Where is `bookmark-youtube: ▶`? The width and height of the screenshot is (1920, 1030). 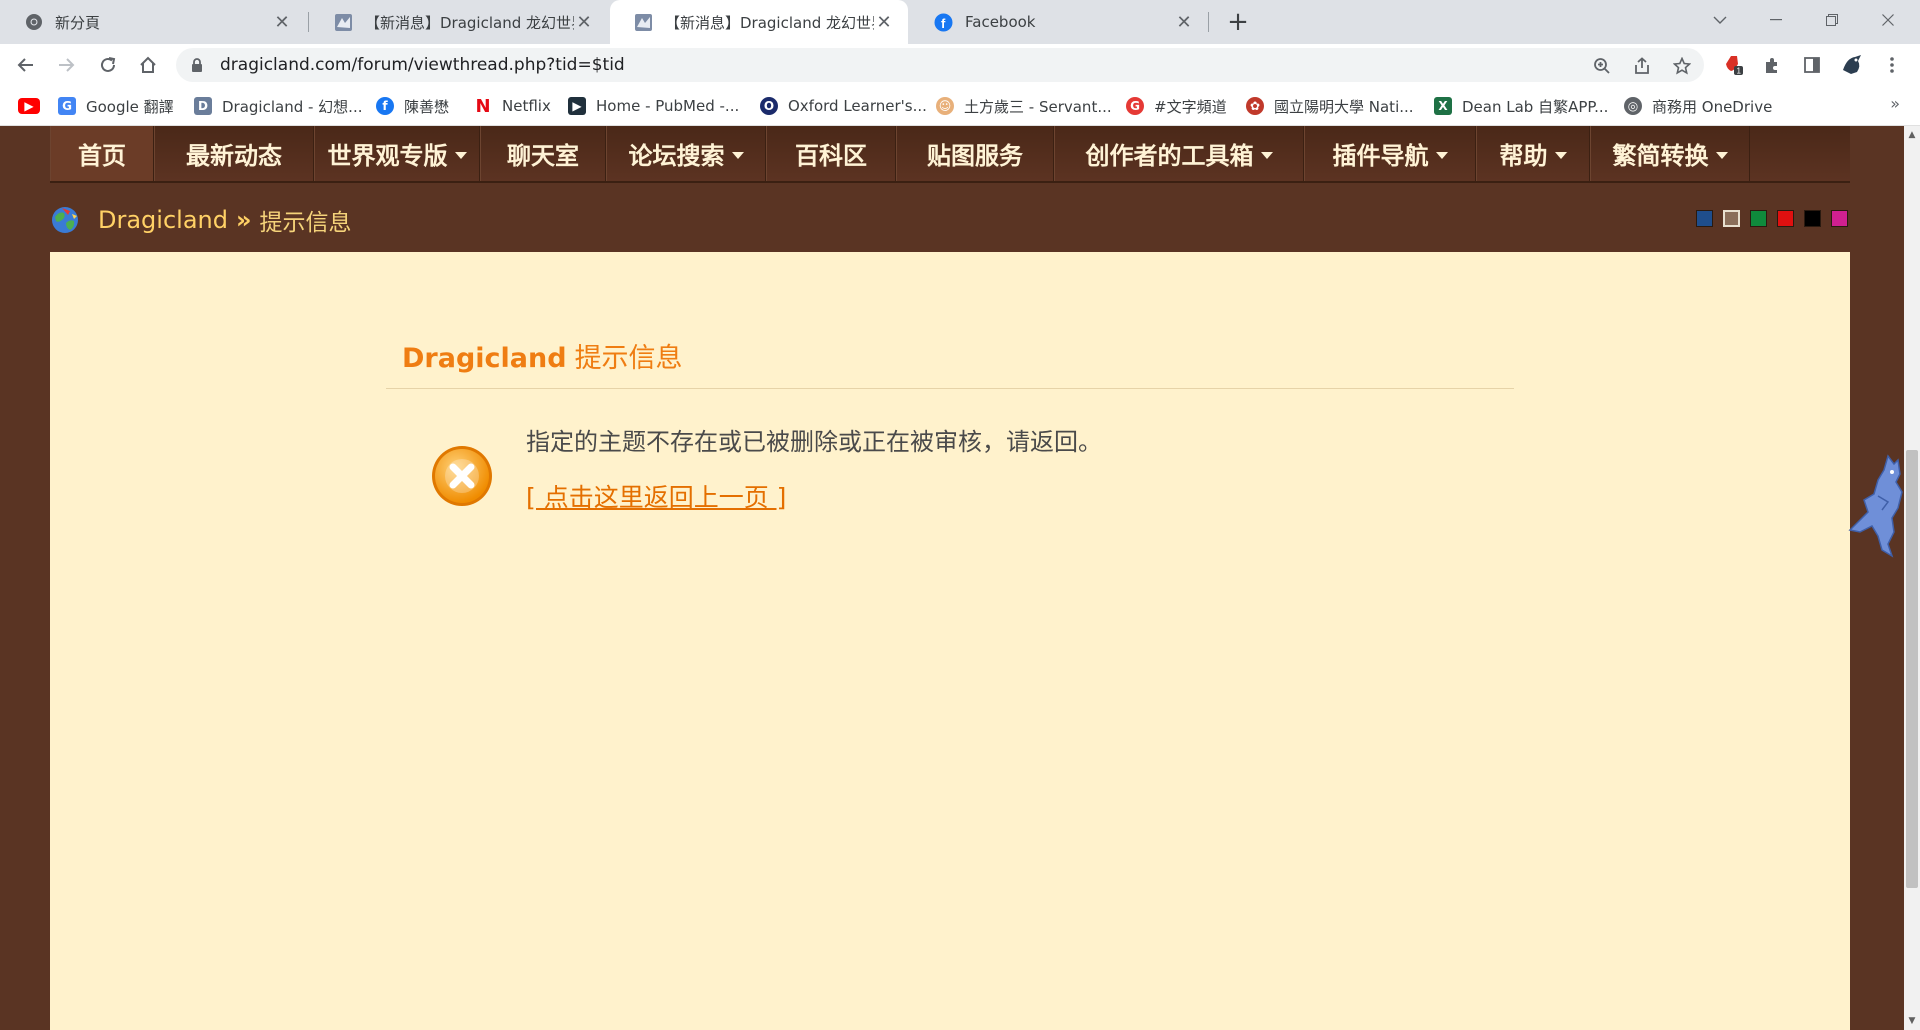
bookmark-youtube: ▶ is located at coordinates (34, 106).